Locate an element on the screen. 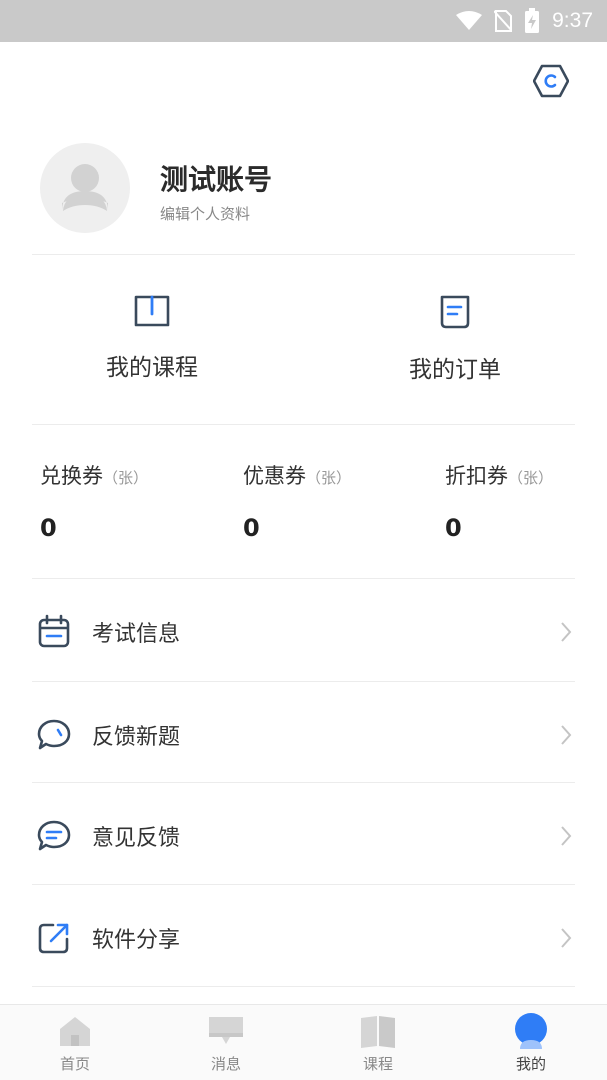  my-courses-label: 我的课程 is located at coordinates (152, 368).